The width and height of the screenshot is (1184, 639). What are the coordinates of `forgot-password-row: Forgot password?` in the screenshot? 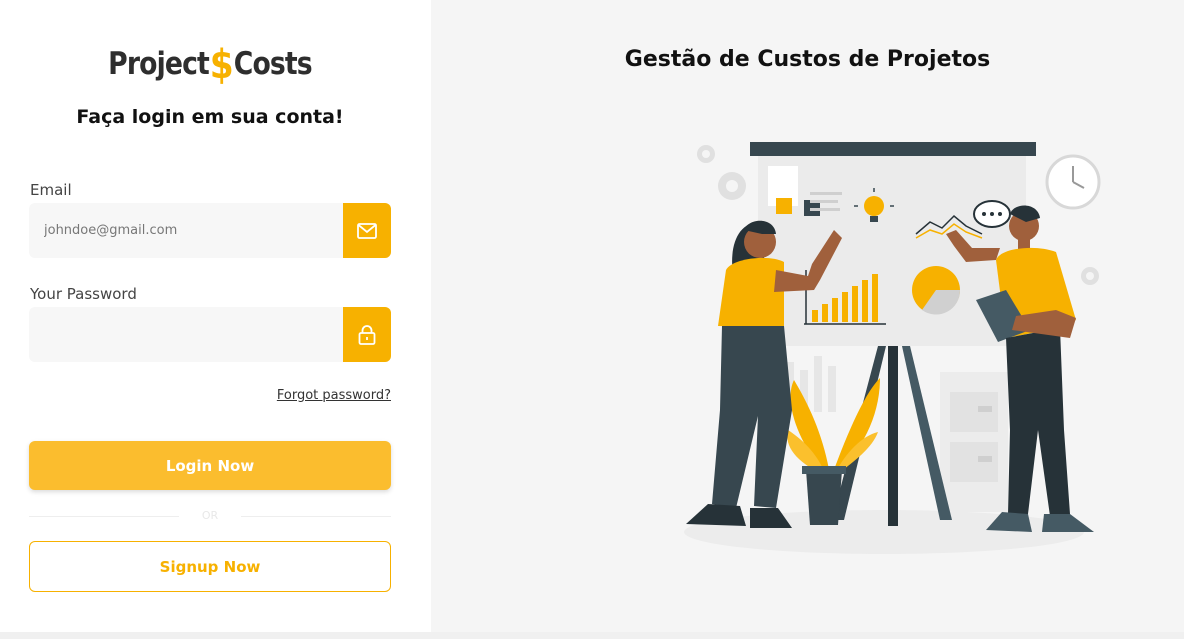 It's located at (195, 395).